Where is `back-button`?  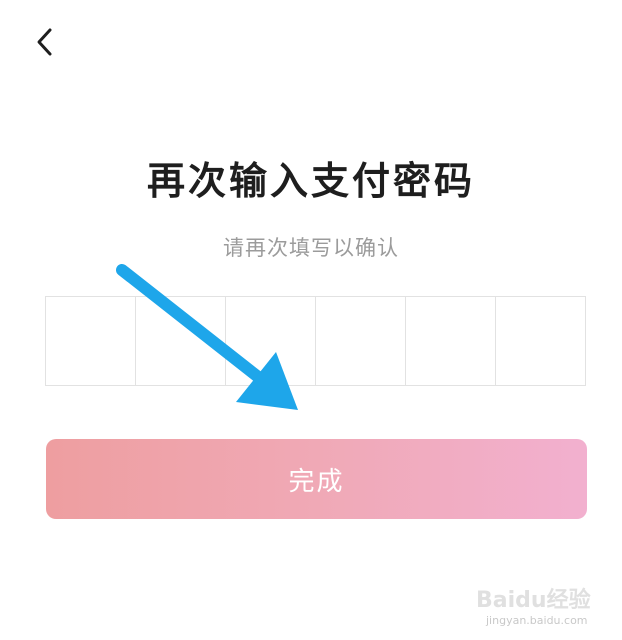 back-button is located at coordinates (46, 42).